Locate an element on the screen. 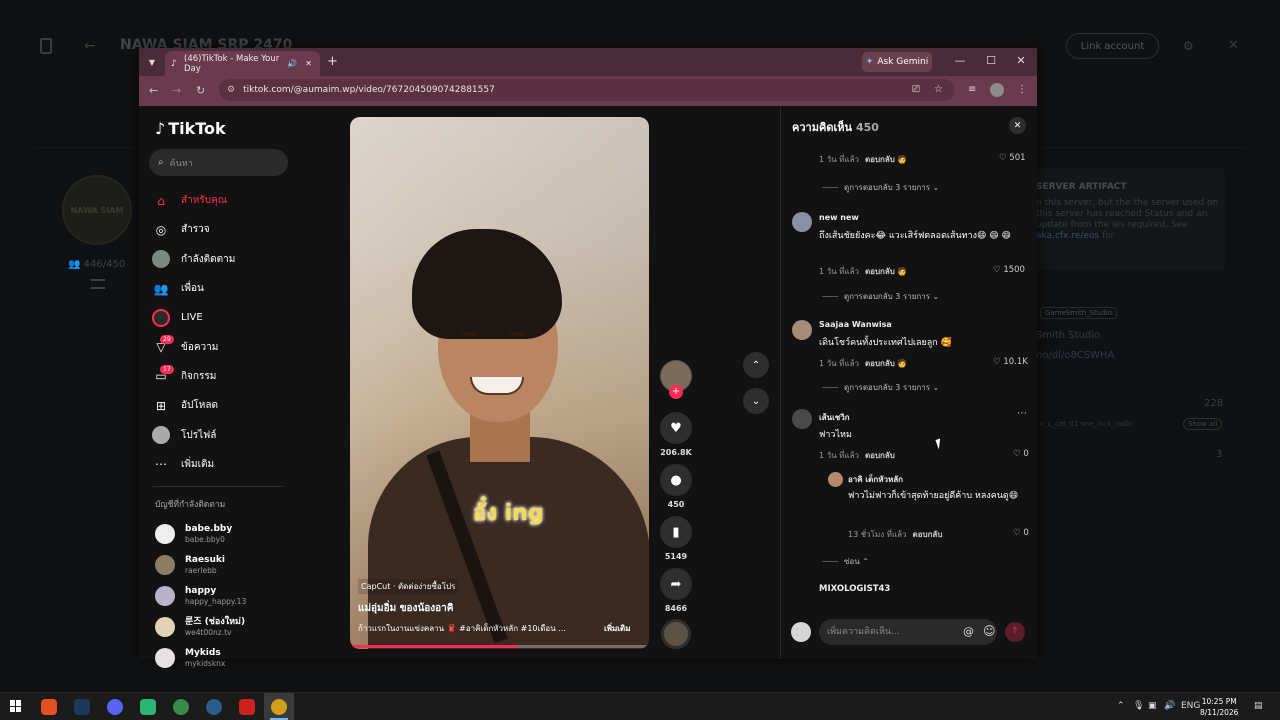  comment-like: ♡ 10.1K is located at coordinates (1010, 362).